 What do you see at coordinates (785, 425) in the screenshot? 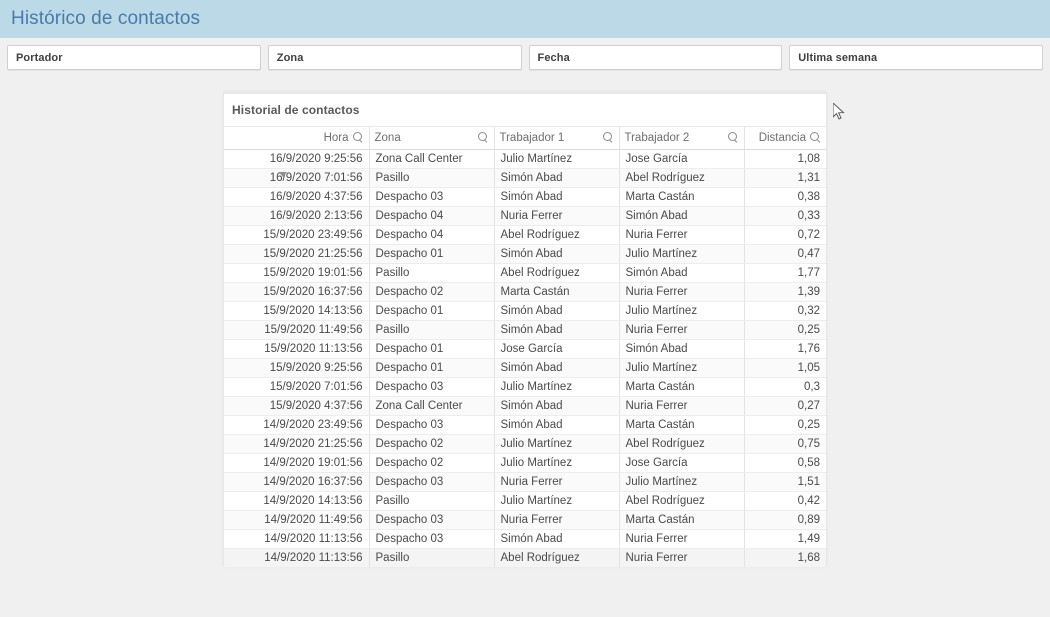
I see `cell-distancia: 0,25` at bounding box center [785, 425].